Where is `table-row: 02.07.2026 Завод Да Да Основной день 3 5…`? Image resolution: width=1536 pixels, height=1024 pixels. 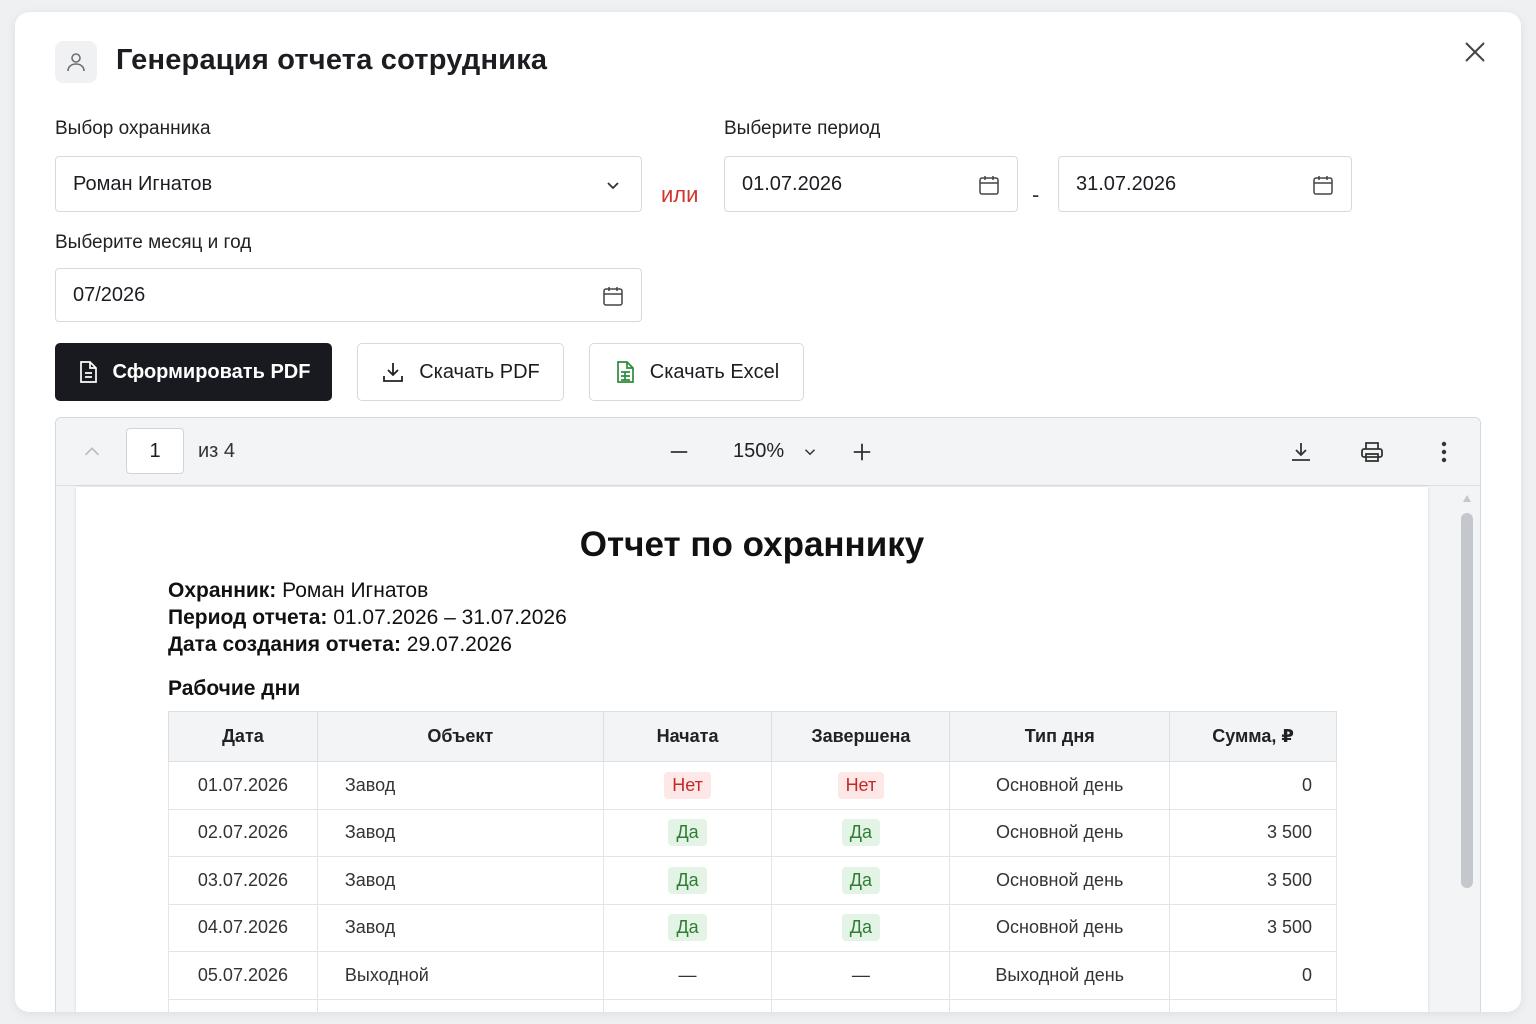
table-row: 02.07.2026 Завод Да Да Основной день 3 5… is located at coordinates (752, 832).